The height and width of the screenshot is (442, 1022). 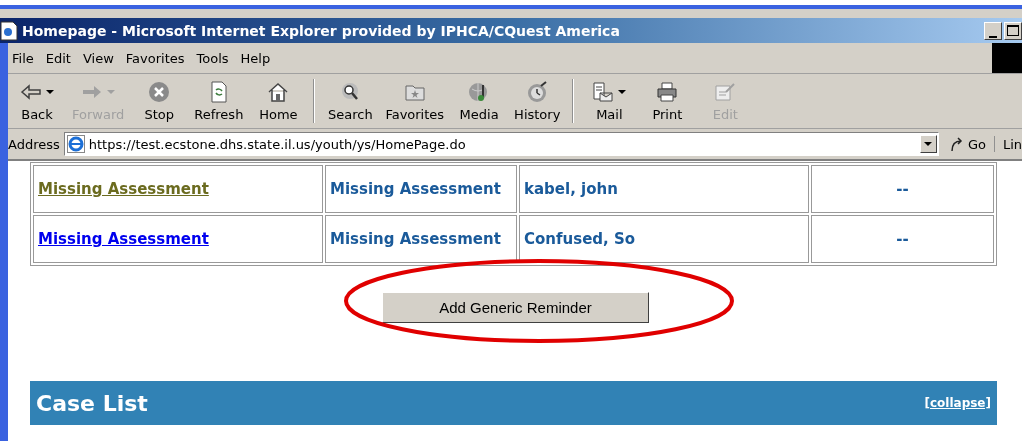 I want to click on go-button: Go, so click(x=968, y=144).